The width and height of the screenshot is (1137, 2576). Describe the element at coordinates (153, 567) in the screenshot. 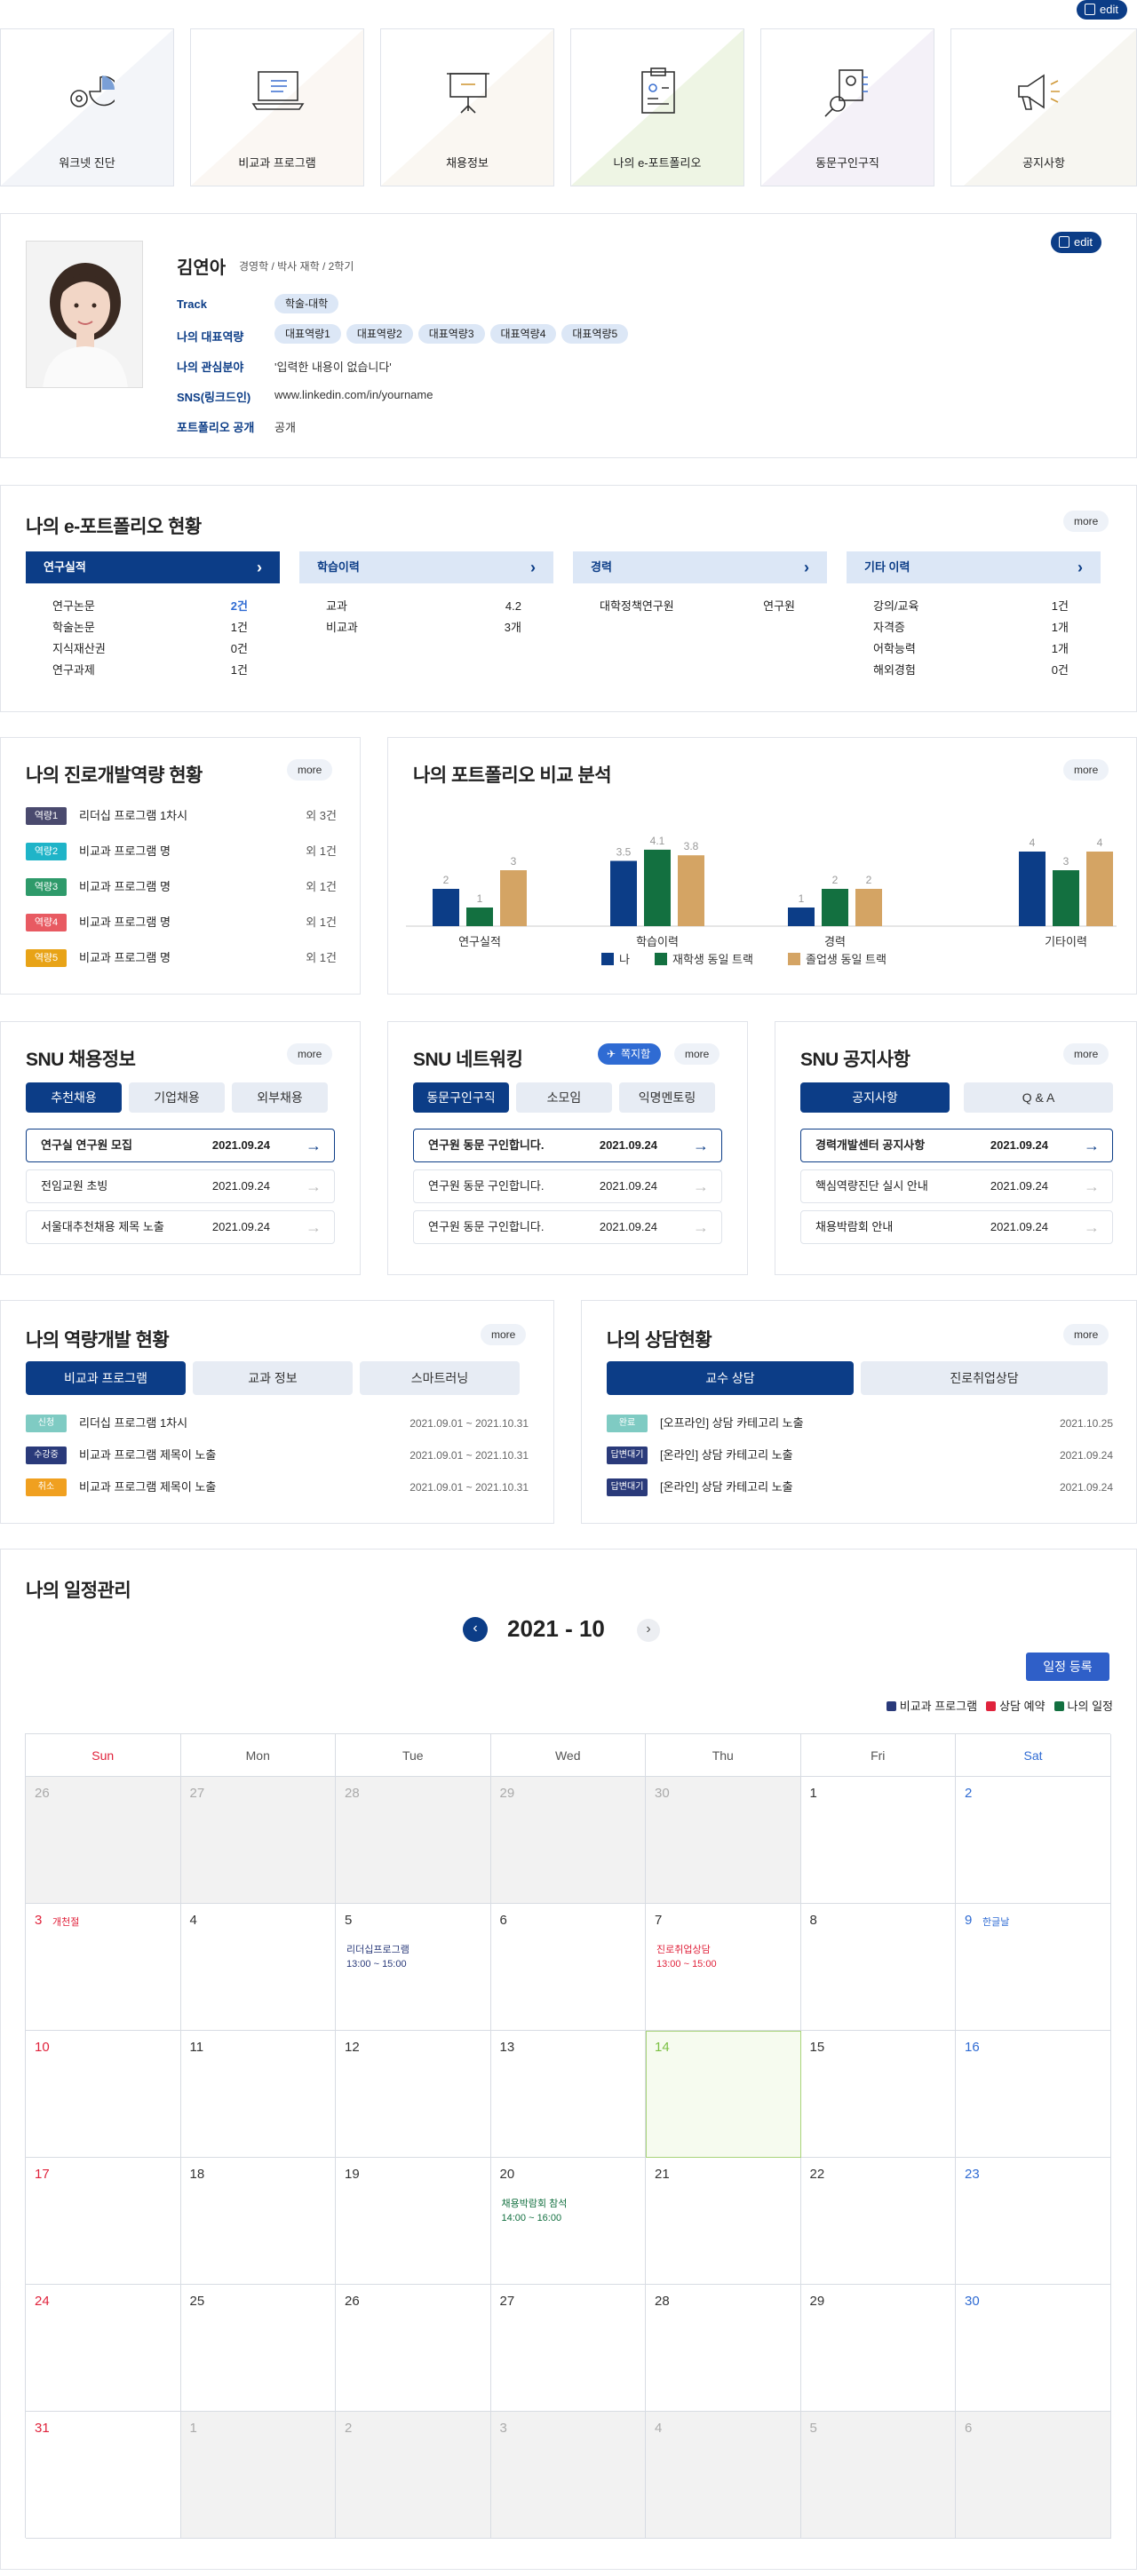

I see `eport-tab-1: 연구실적 ›` at that location.